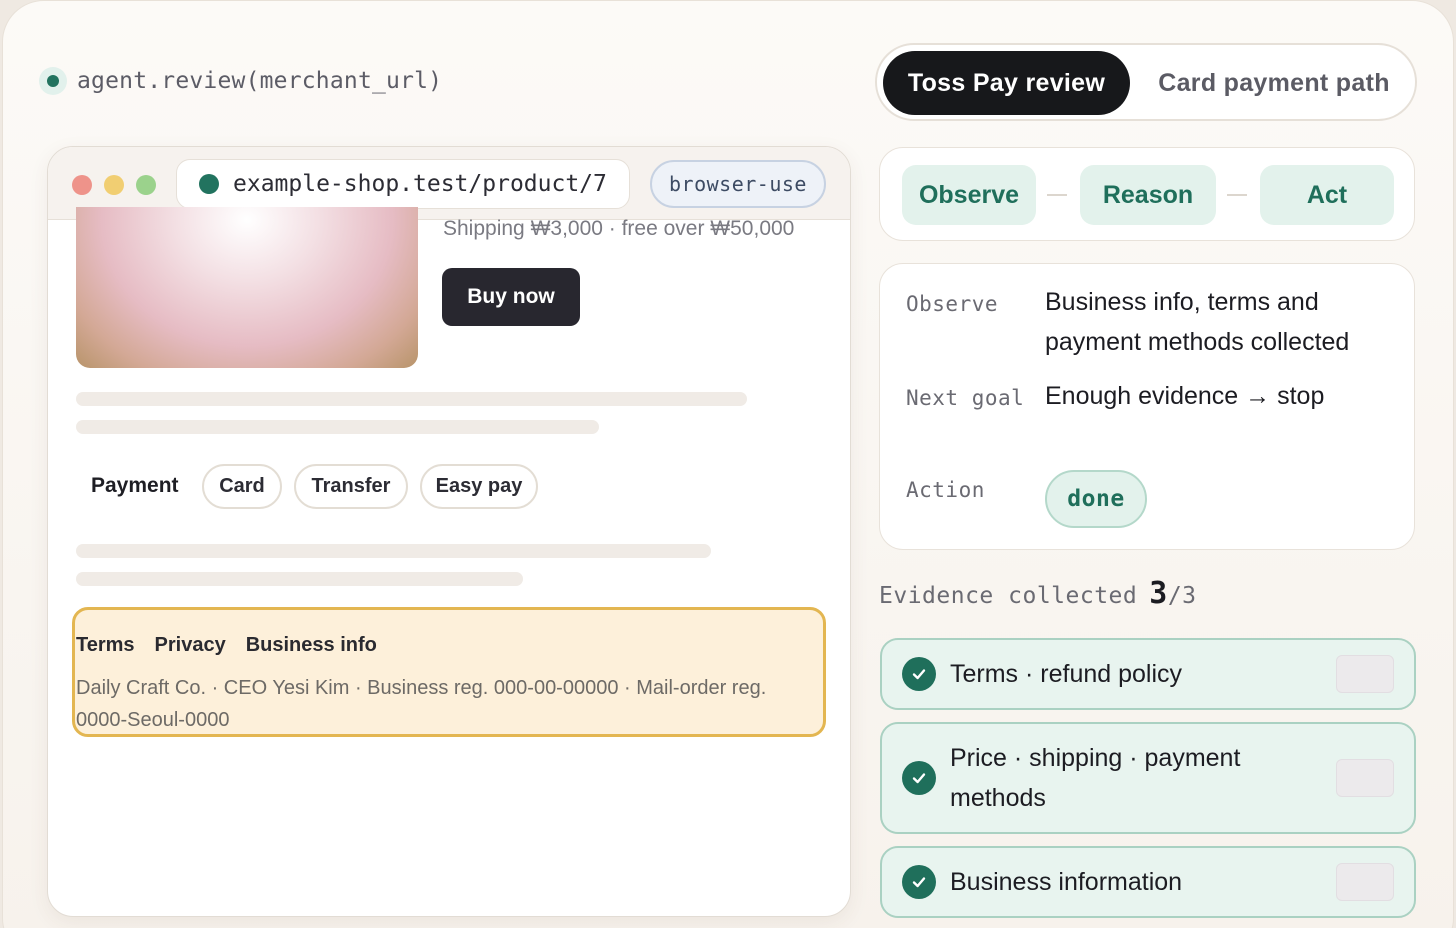 Image resolution: width=1456 pixels, height=928 pixels. I want to click on address-bar-url: example-shop.test/product/7, so click(420, 184).